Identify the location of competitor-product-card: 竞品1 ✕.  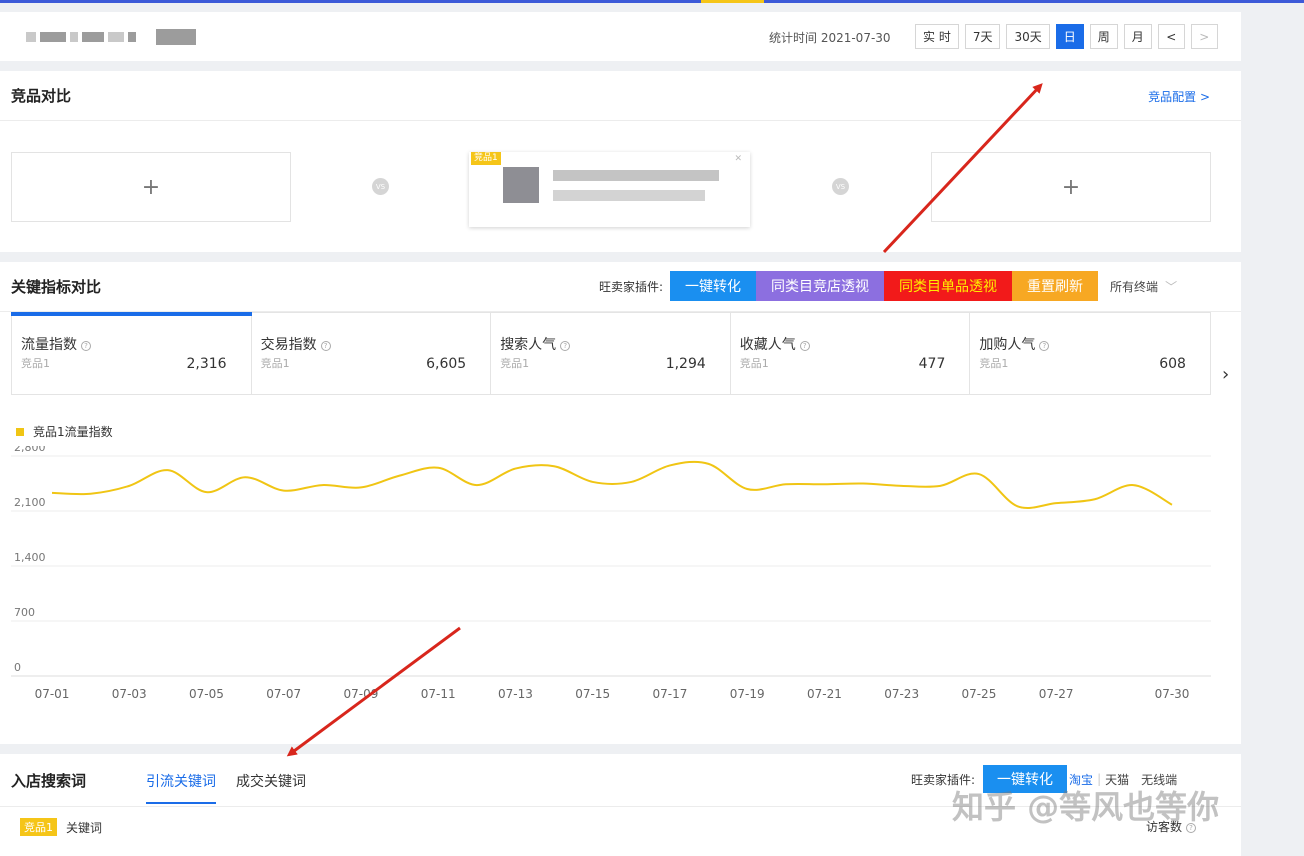
(609, 189).